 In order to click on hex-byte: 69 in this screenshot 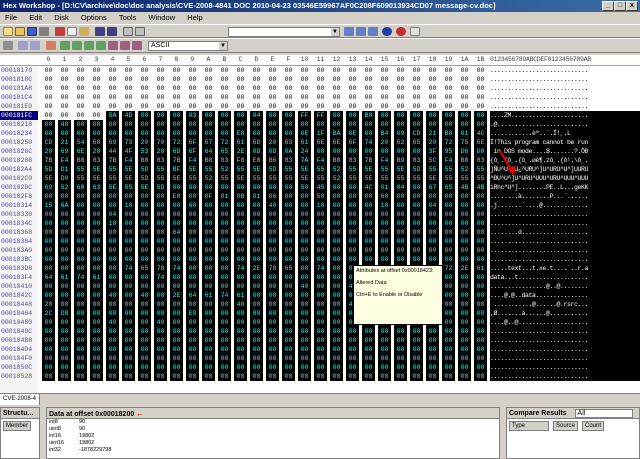, I will do `click(48, 187)`.